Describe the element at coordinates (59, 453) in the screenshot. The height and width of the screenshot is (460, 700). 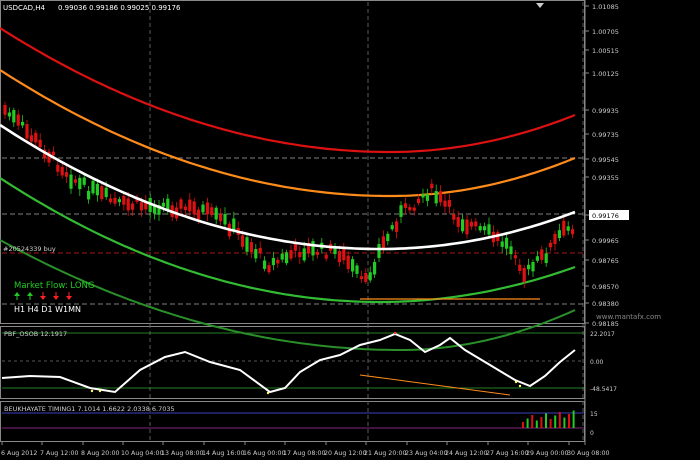
I see `time-label-1: 7 Aug 12:00` at that location.